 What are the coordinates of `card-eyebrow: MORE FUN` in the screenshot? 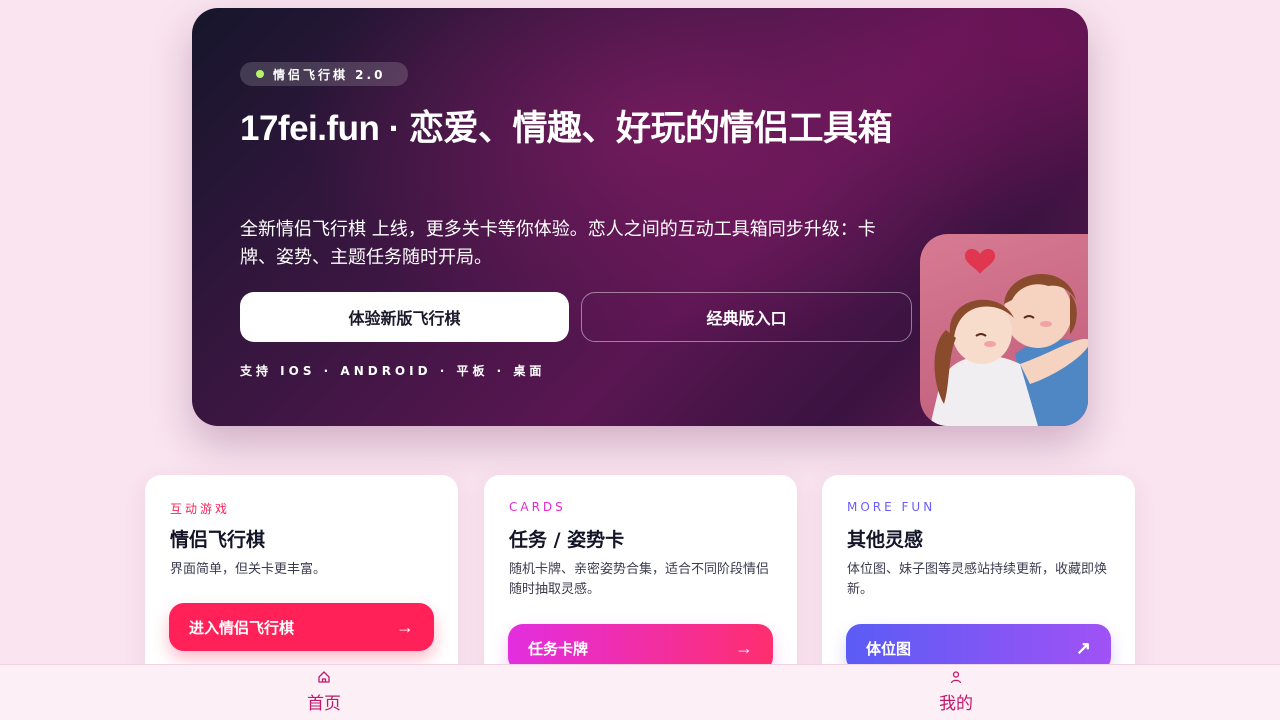 It's located at (891, 507).